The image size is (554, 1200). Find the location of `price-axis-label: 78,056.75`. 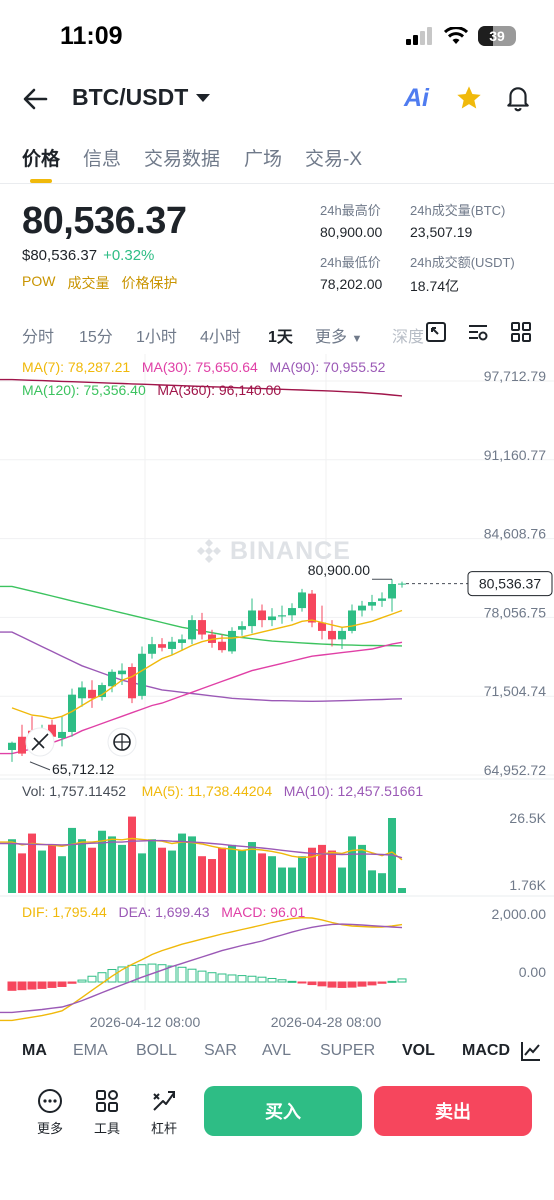

price-axis-label: 78,056.75 is located at coordinates (515, 612).